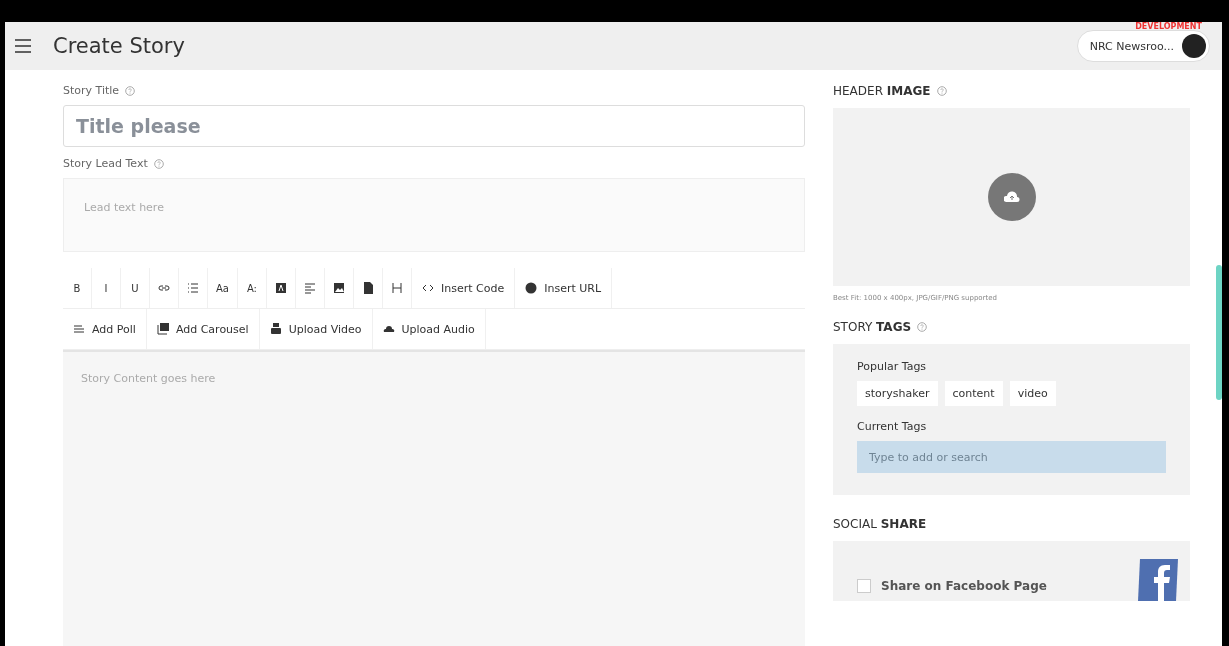  Describe the element at coordinates (892, 426) in the screenshot. I see `current-tags-label: Current Tags` at that location.